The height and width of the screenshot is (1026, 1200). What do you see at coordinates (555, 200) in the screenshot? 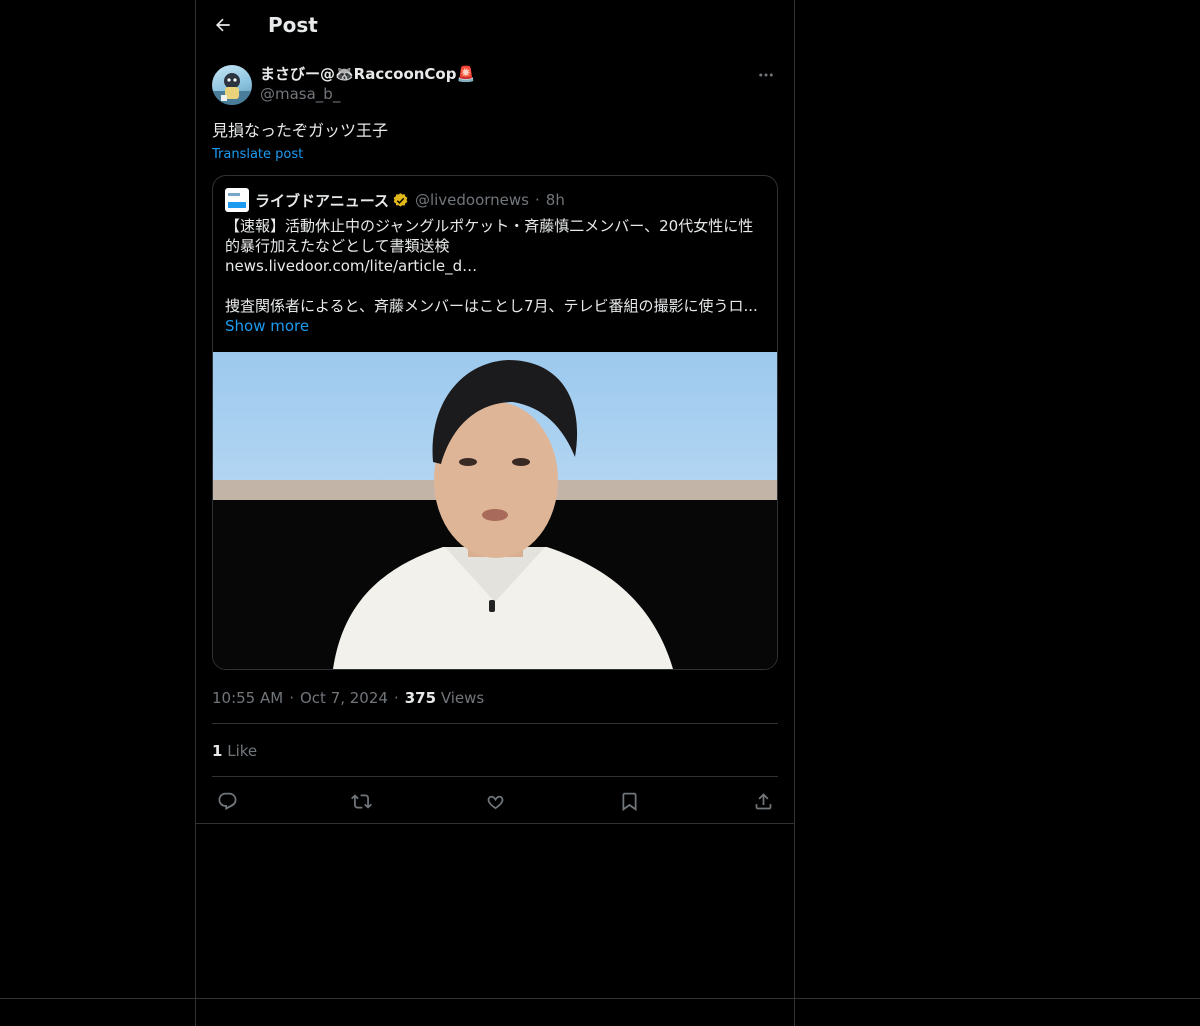
I see `quoted-post-time: 8h` at bounding box center [555, 200].